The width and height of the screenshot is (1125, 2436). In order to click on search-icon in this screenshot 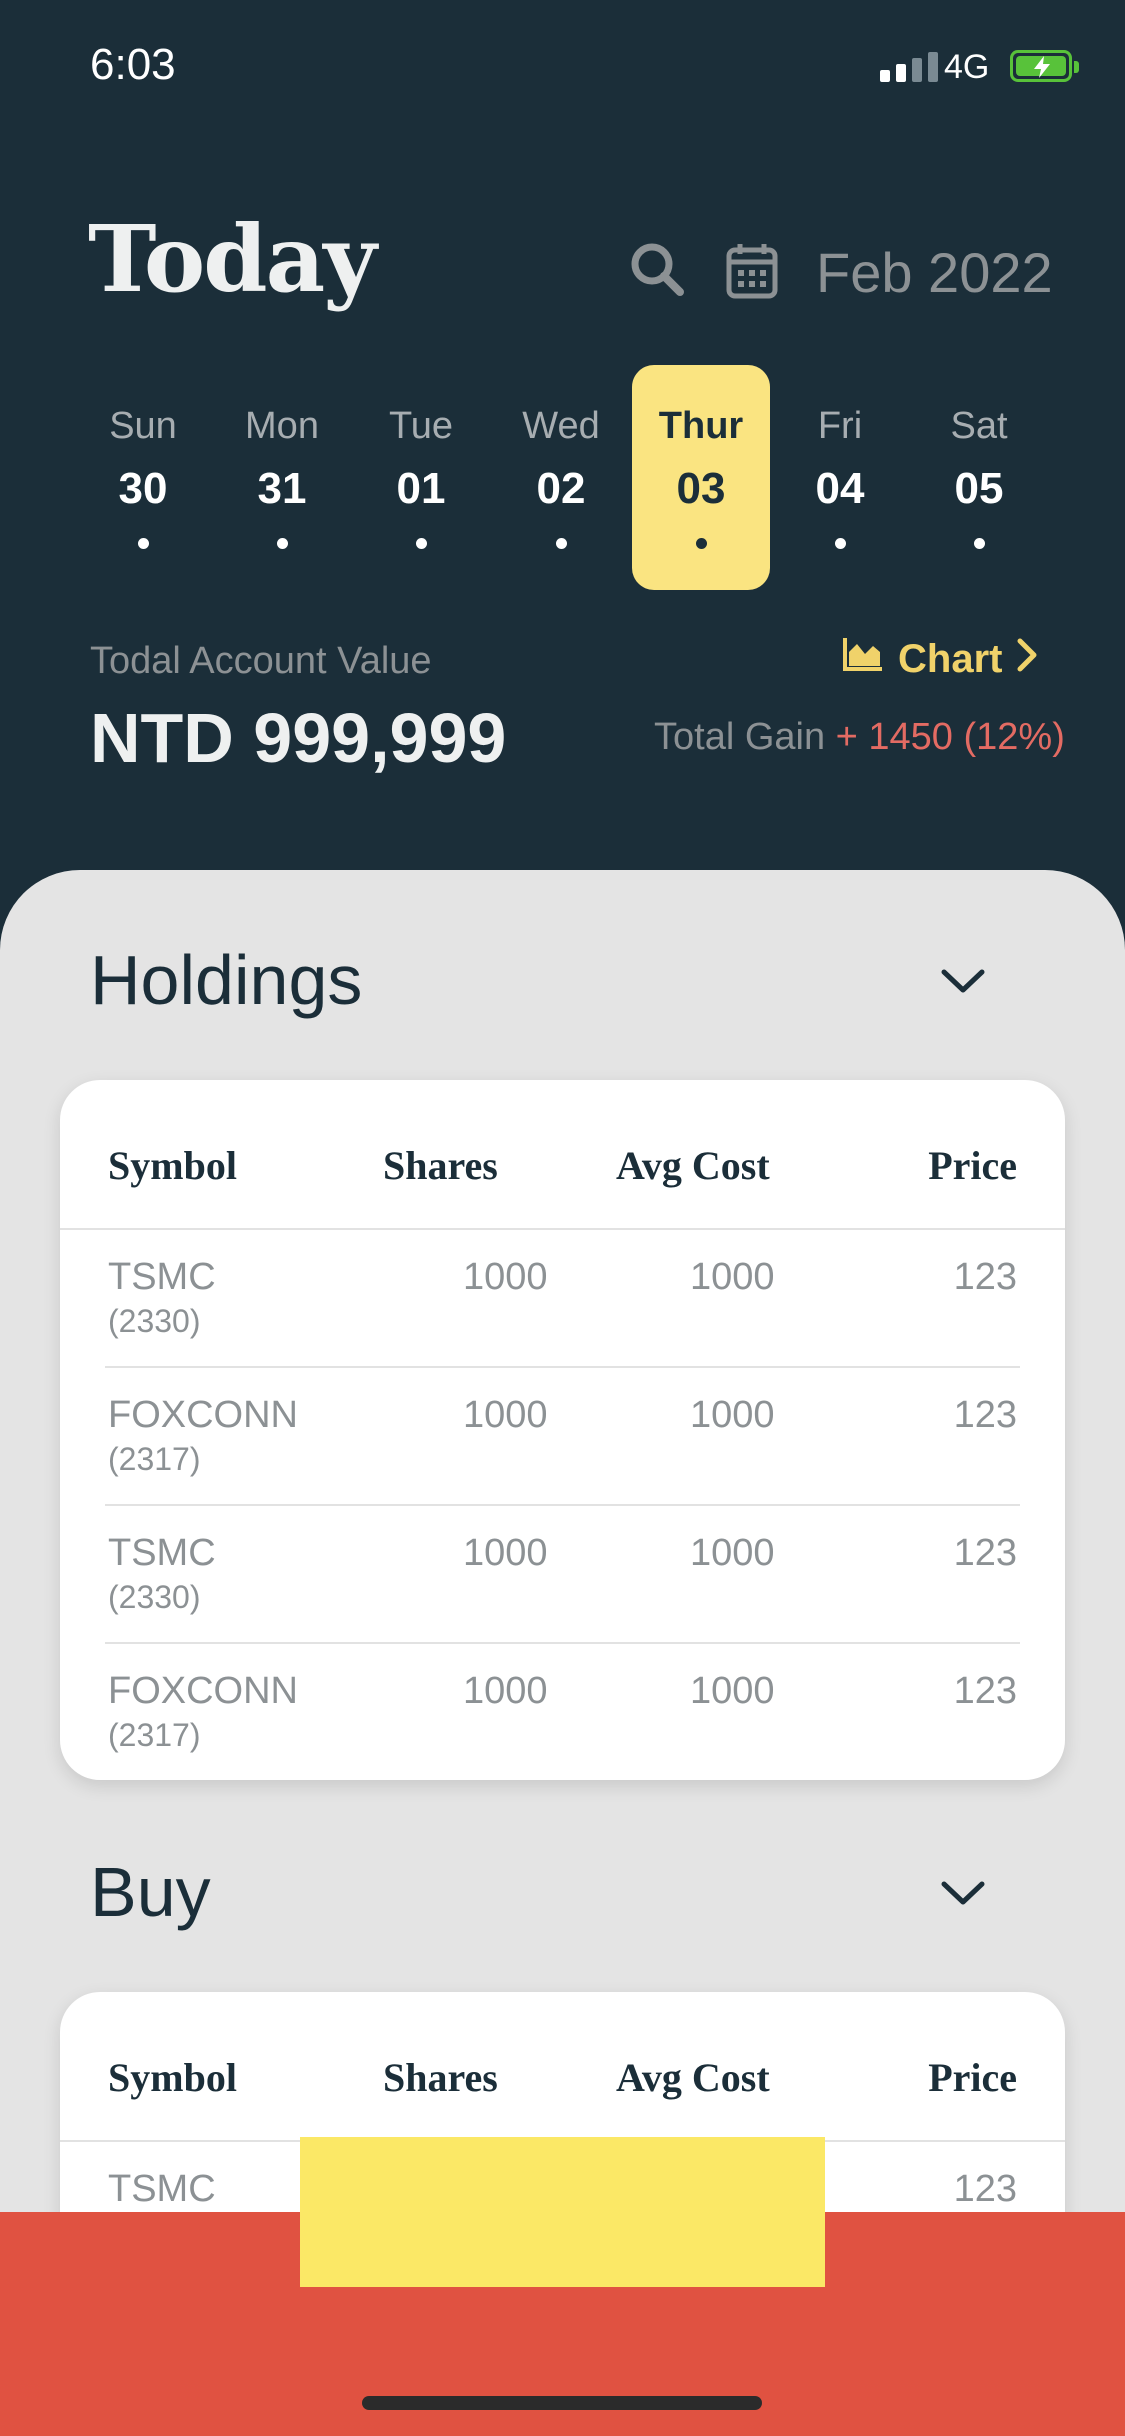, I will do `click(657, 271)`.